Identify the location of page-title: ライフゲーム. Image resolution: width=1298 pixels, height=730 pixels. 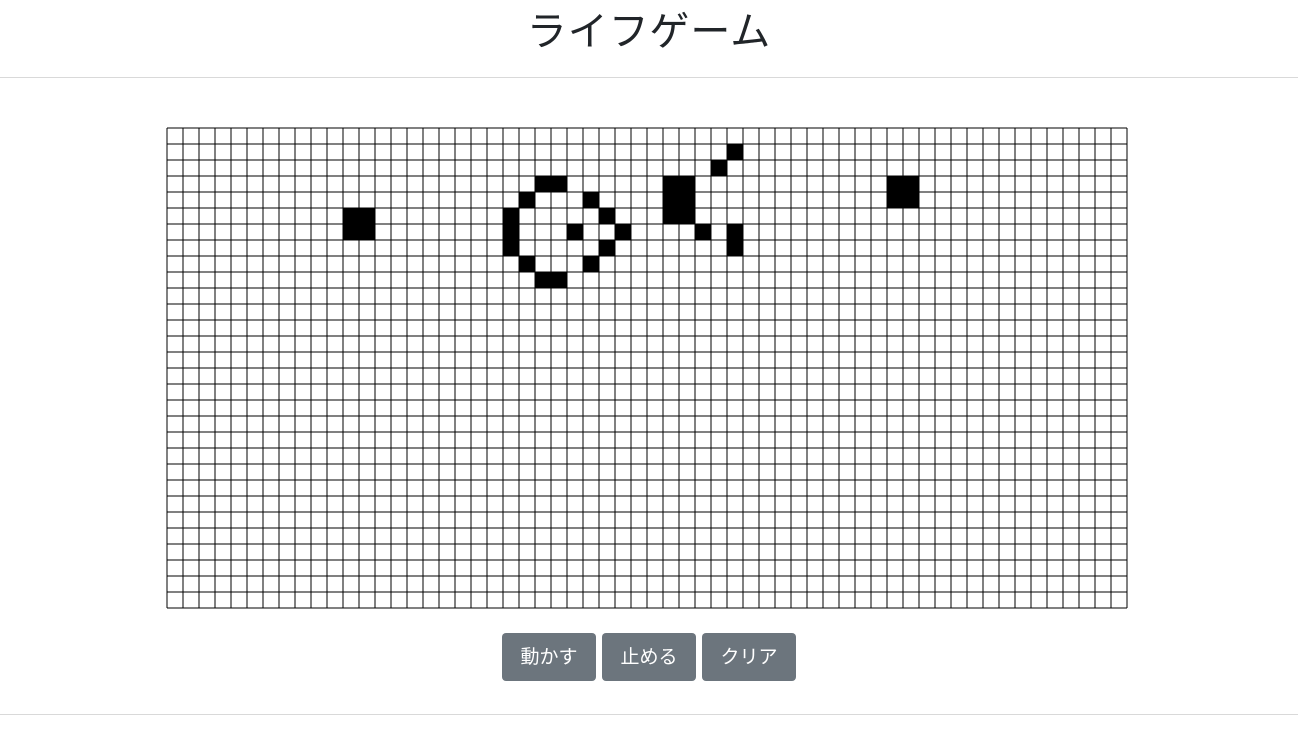
(649, 32).